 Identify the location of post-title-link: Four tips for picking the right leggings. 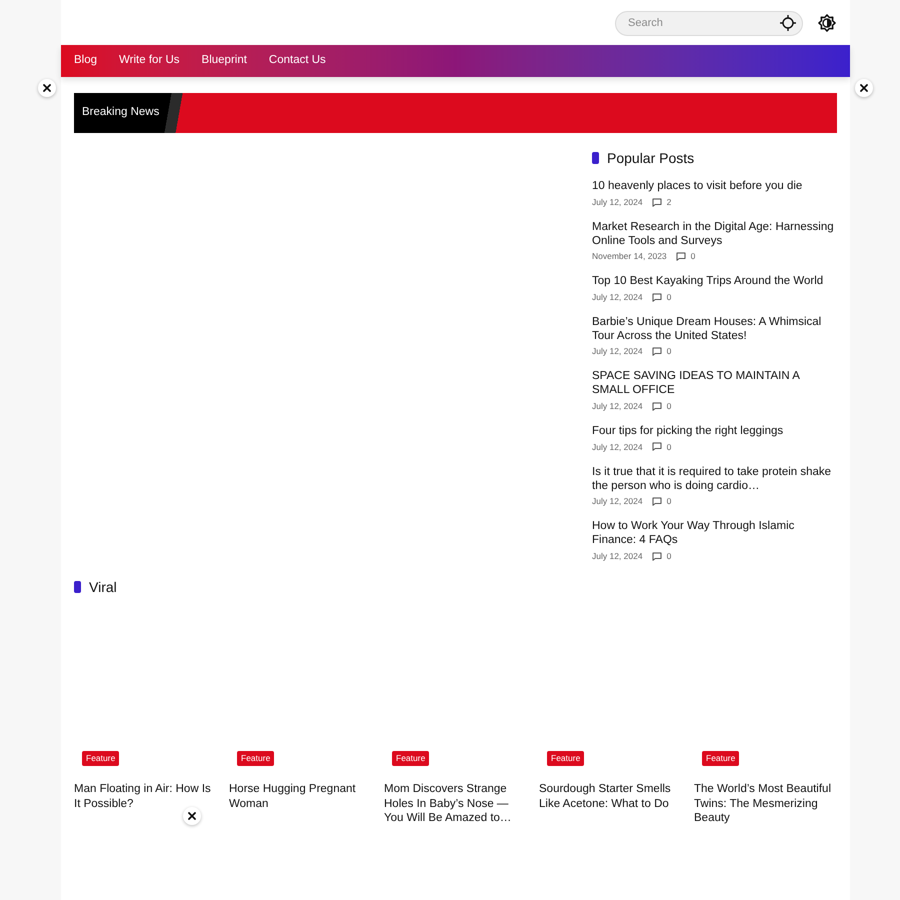
(714, 431).